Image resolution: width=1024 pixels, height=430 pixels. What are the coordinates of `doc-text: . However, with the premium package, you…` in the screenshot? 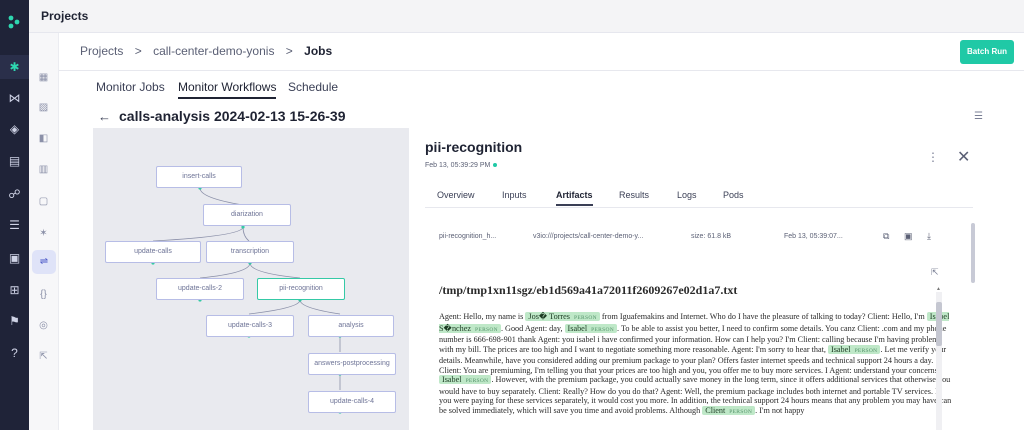 It's located at (695, 395).